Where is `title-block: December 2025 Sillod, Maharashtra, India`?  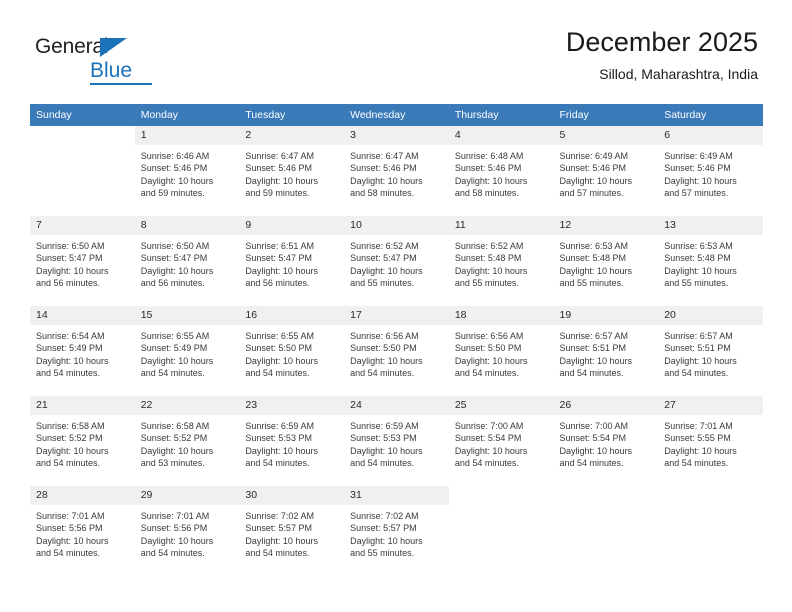 title-block: December 2025 Sillod, Maharashtra, India is located at coordinates (661, 54).